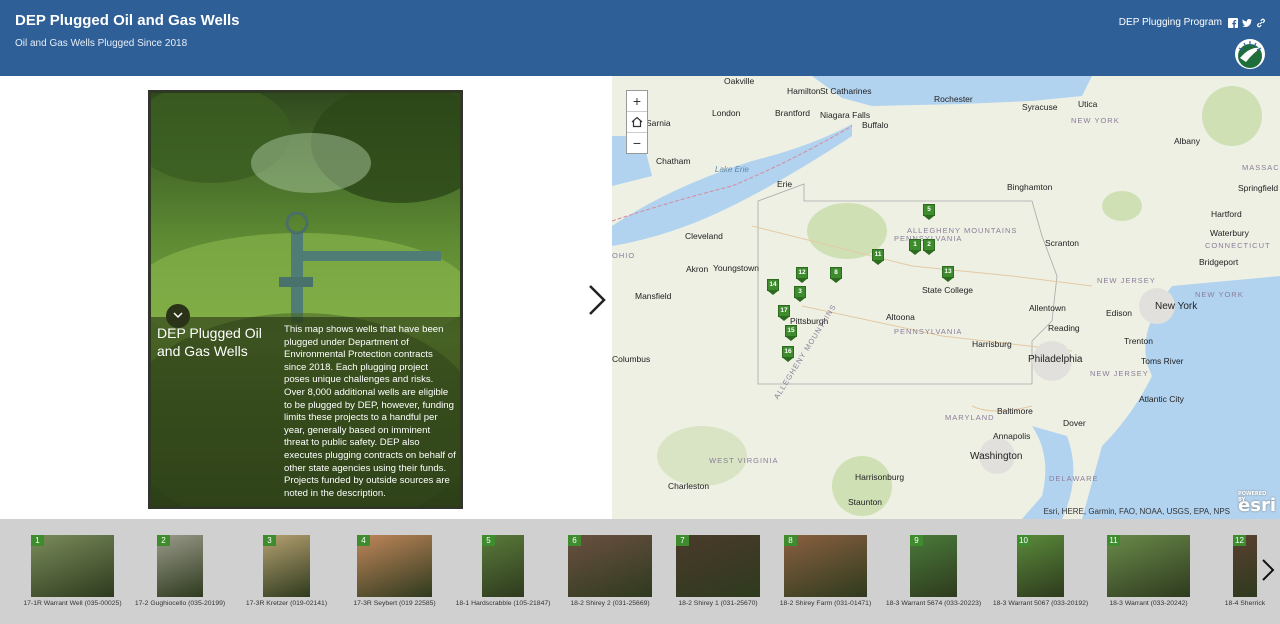 The image size is (1280, 624). I want to click on carousel-thumbnail: 10 18-3 Warrant 5067 (033-20192), so click(1041, 571).